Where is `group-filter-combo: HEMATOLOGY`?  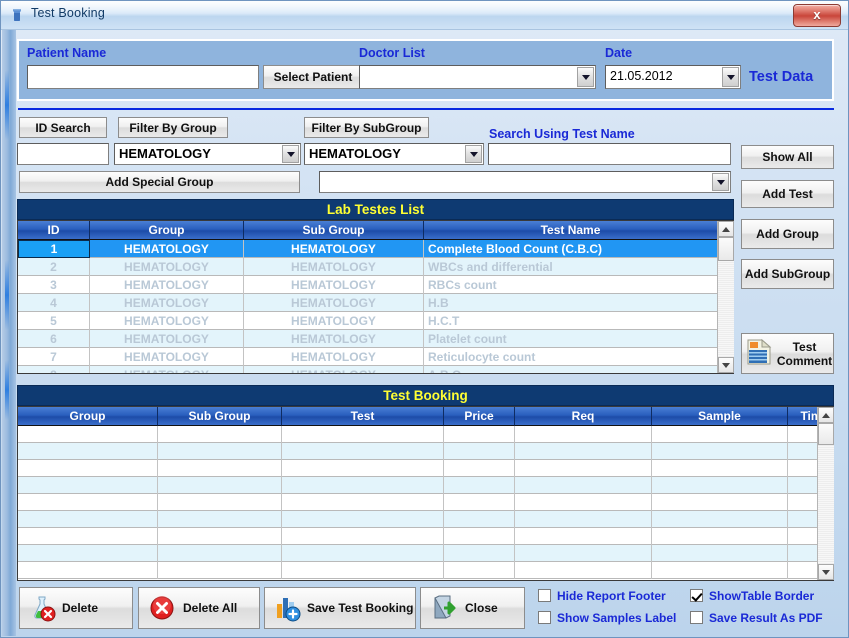 group-filter-combo: HEMATOLOGY is located at coordinates (207, 154).